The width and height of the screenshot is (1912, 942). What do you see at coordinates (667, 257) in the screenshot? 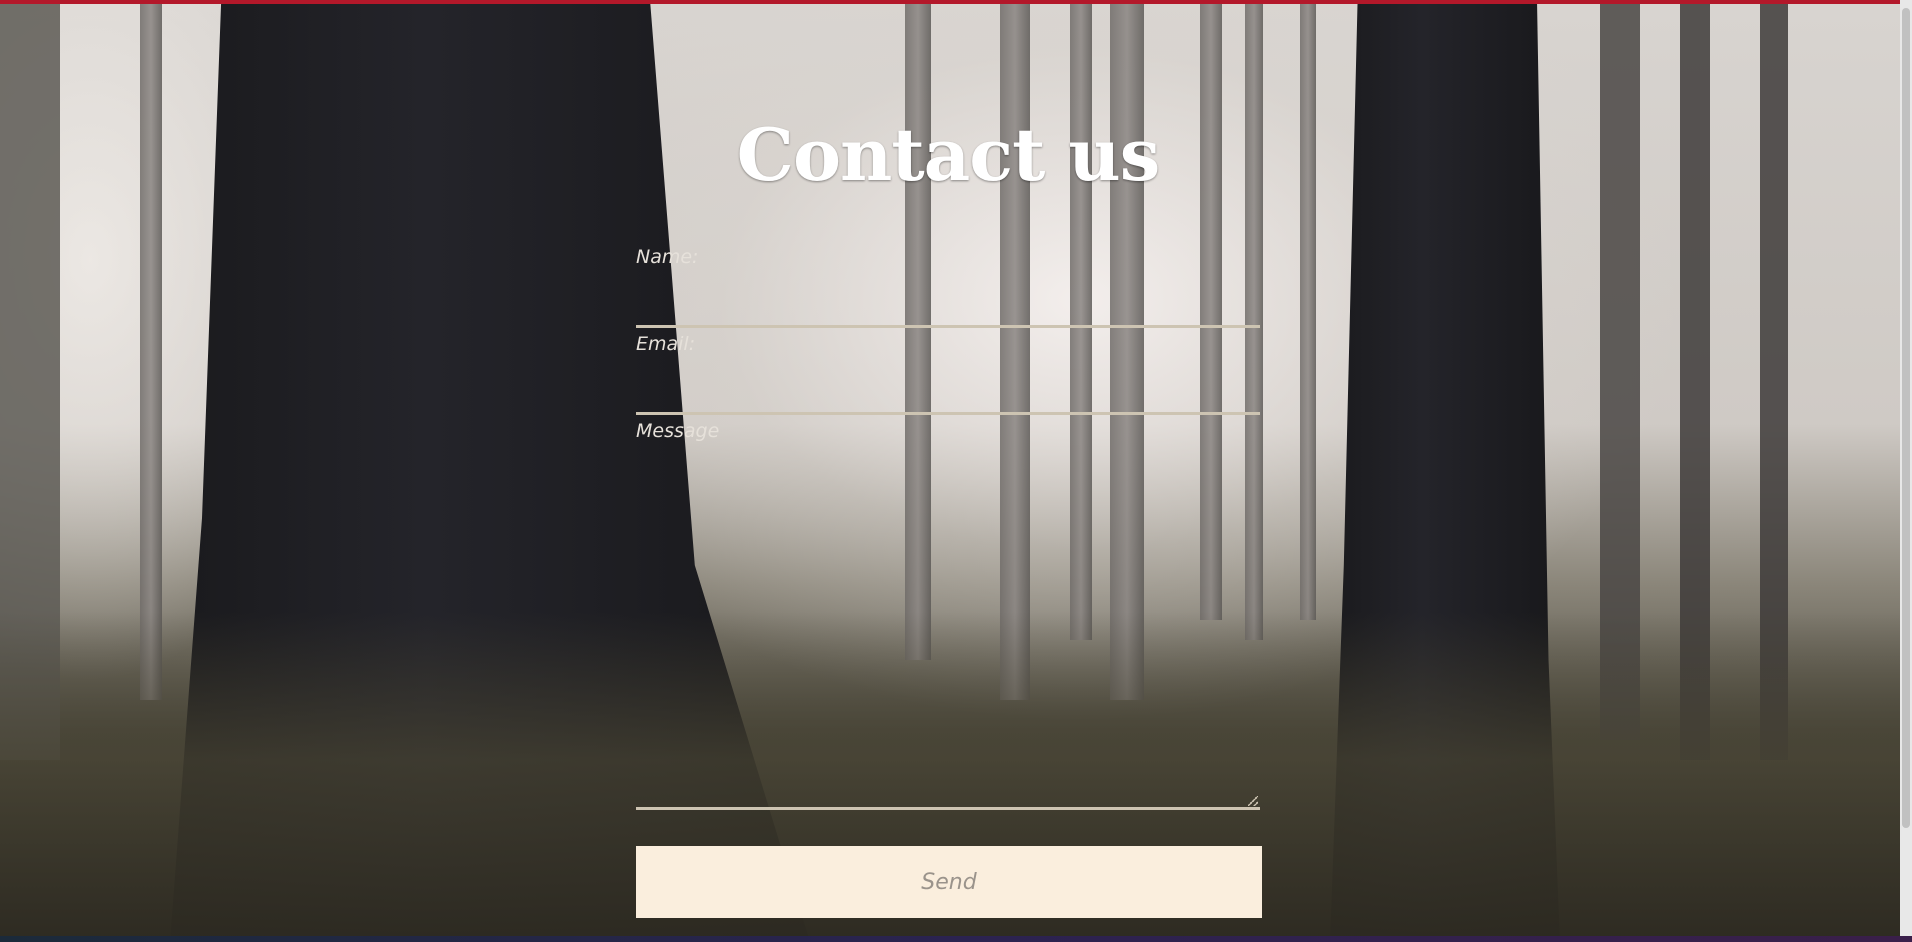
I see `name-label: Name:` at bounding box center [667, 257].